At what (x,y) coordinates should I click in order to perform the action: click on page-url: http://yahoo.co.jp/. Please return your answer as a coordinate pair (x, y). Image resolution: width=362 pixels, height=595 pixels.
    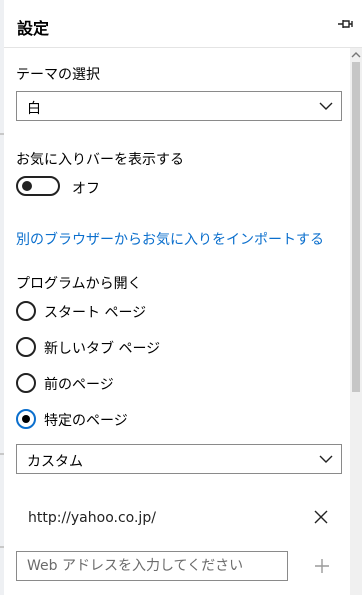
    Looking at the image, I should click on (92, 518).